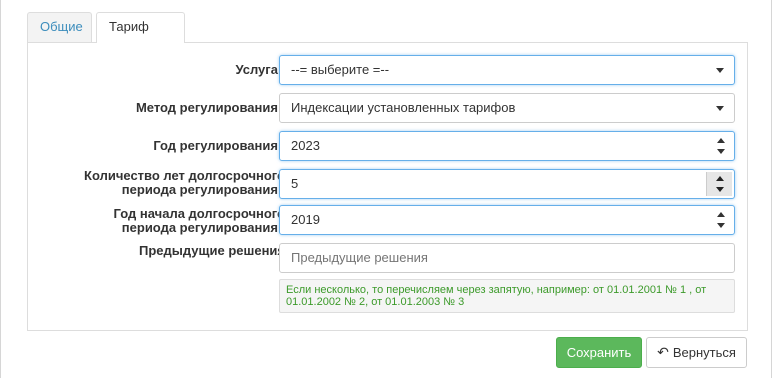  I want to click on previous-decisions-input, so click(507, 258).